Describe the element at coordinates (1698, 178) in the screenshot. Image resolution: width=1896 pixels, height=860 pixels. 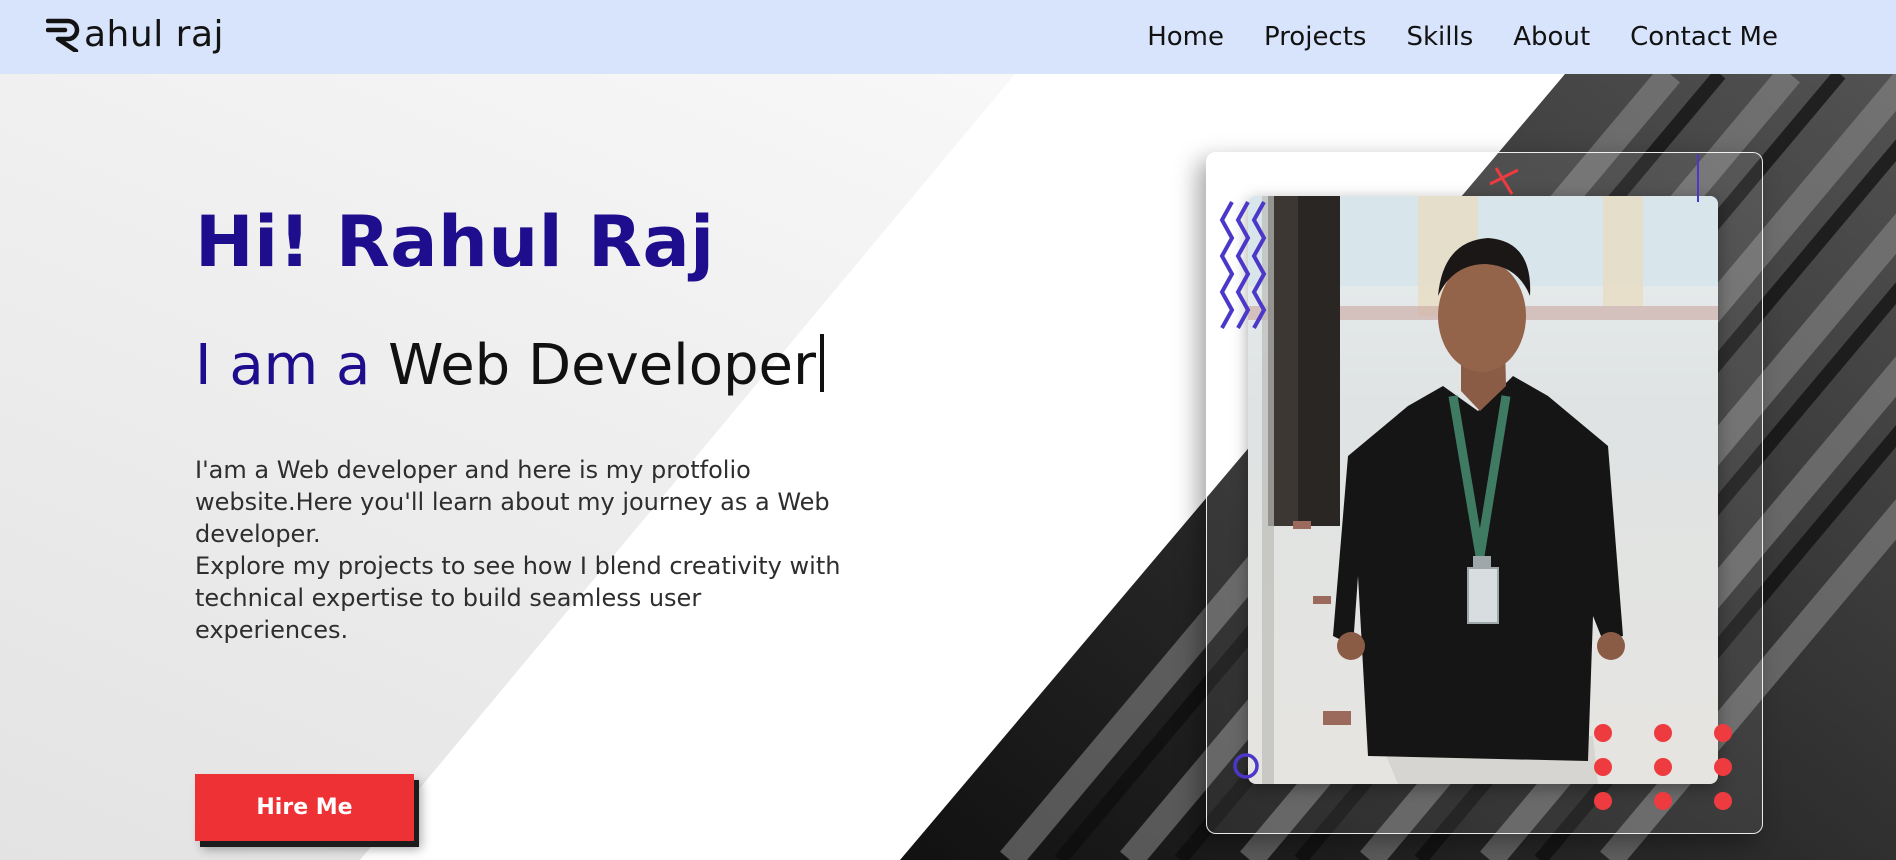
I see `vertical-line-decoration` at that location.